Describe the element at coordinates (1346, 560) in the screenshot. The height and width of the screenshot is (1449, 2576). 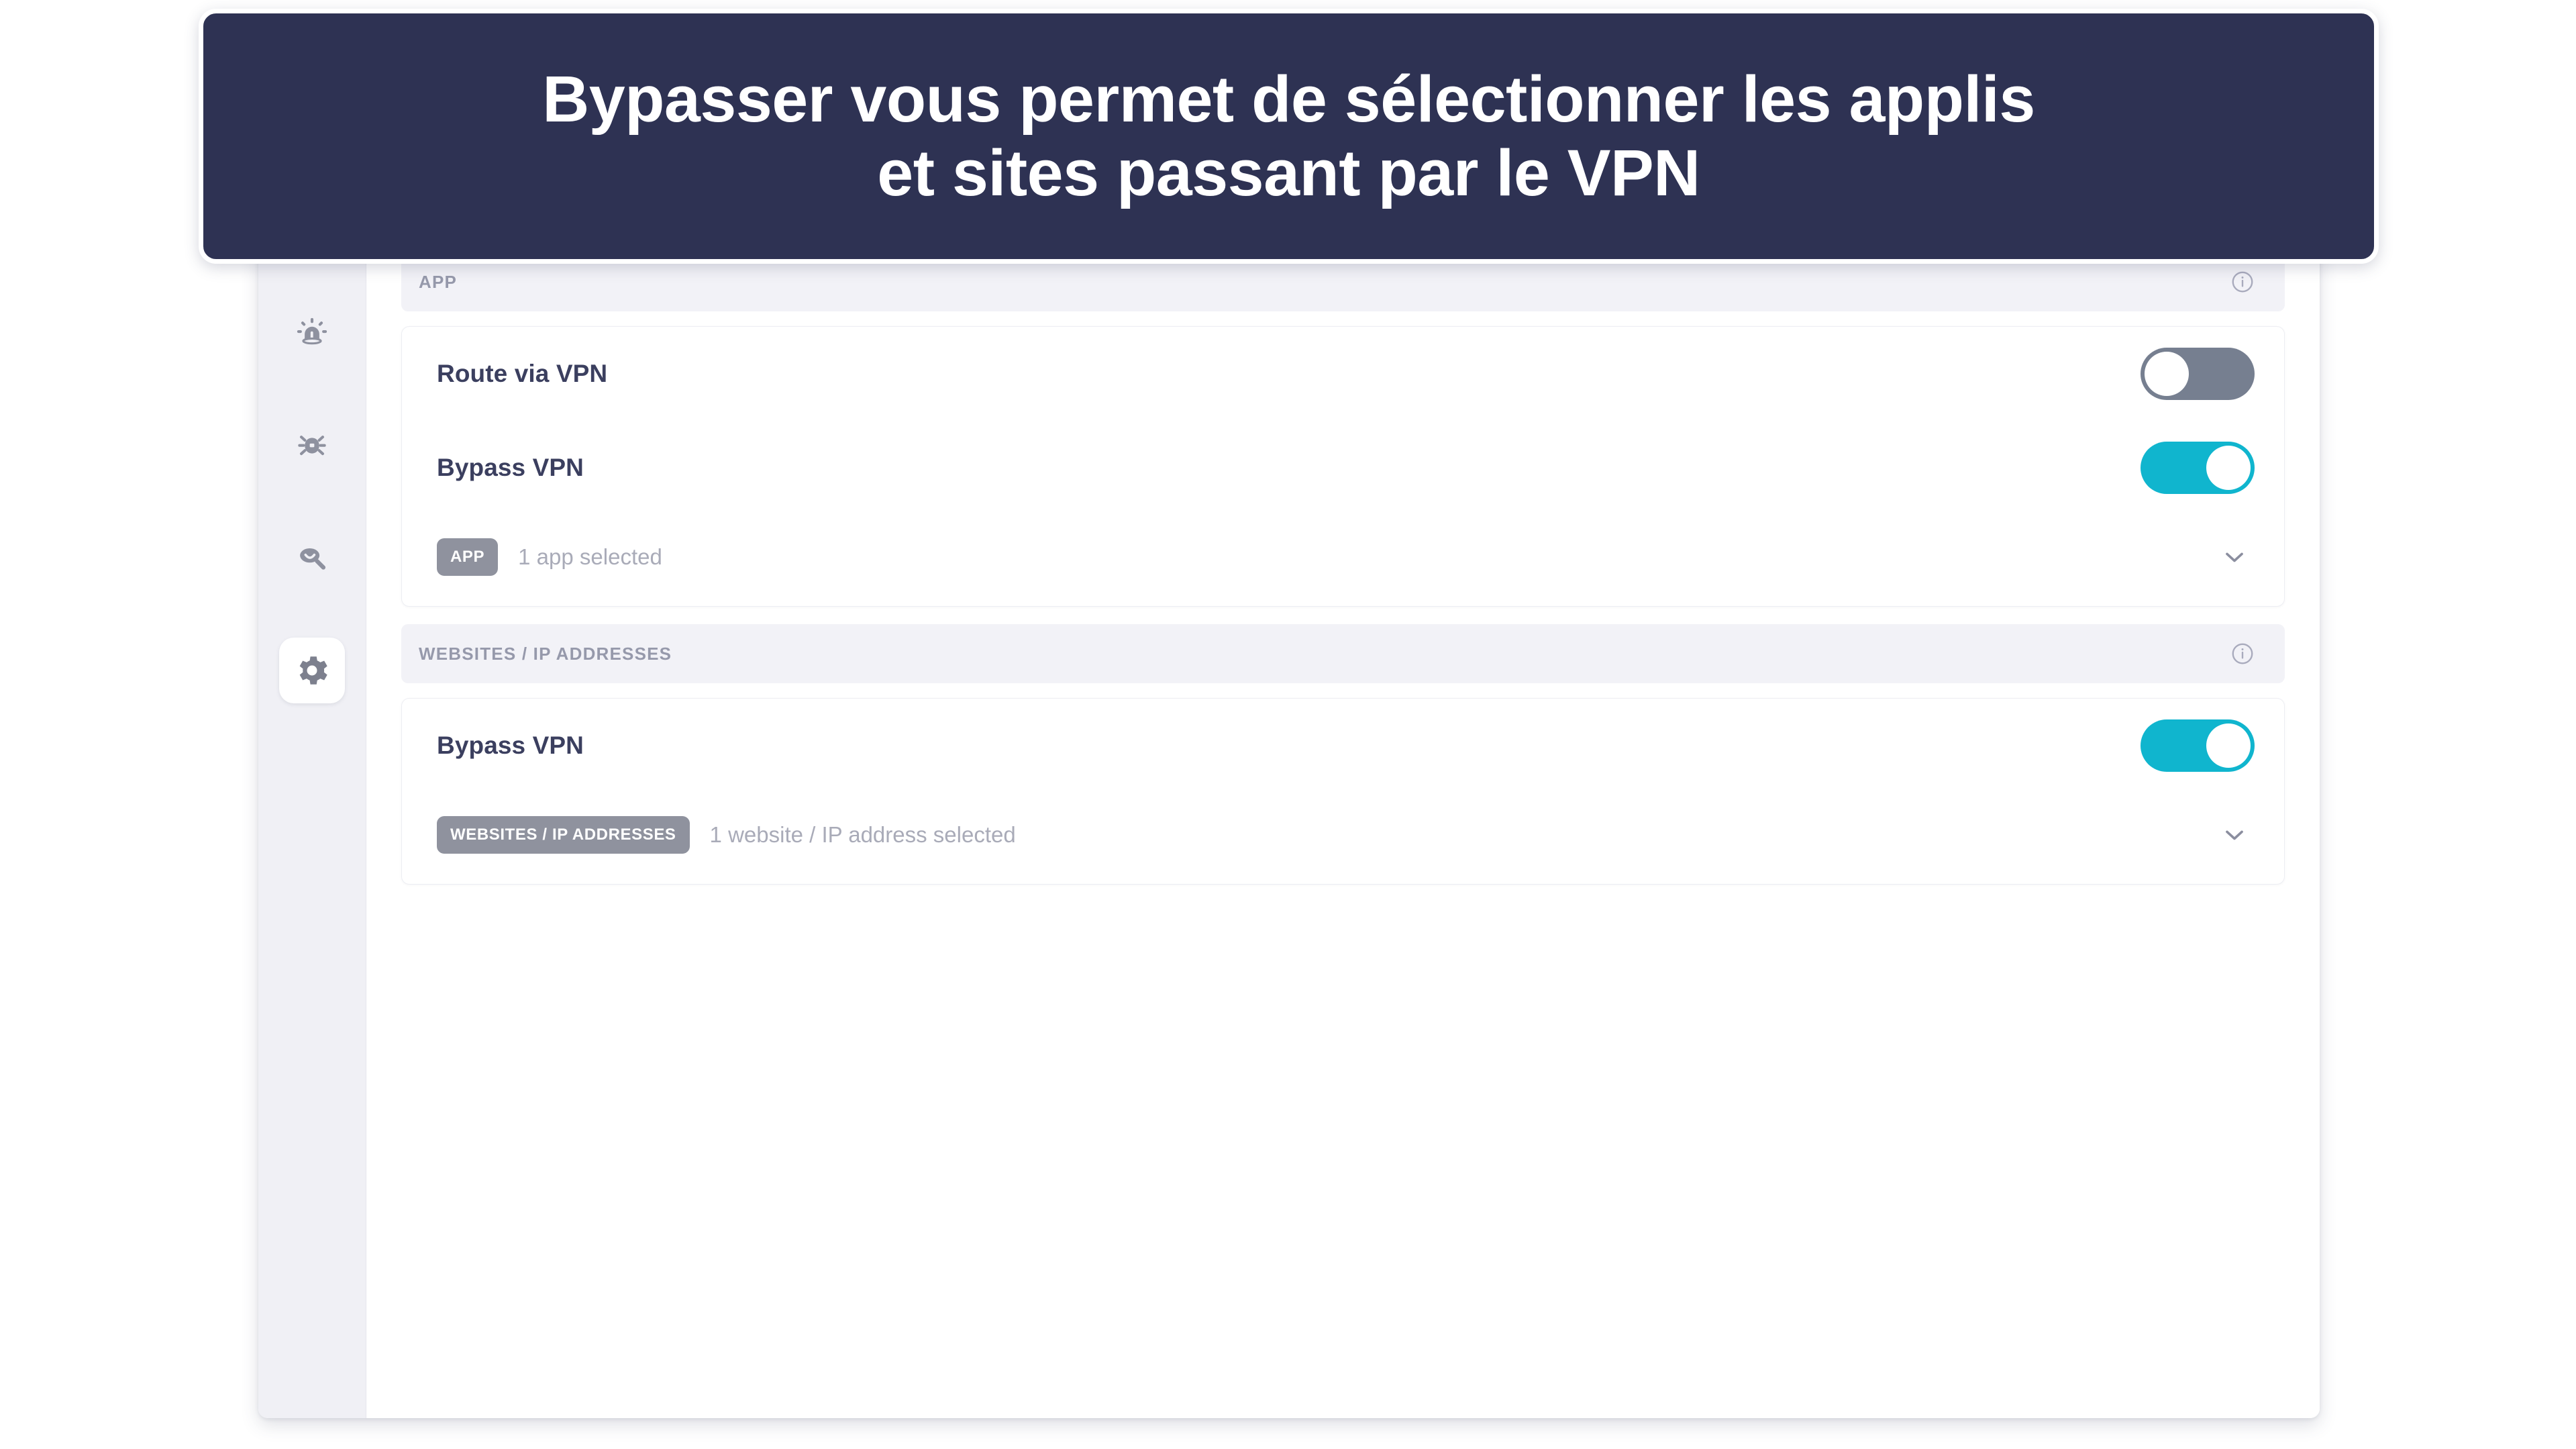
I see `selection-row-app: APP 1 app selected` at that location.